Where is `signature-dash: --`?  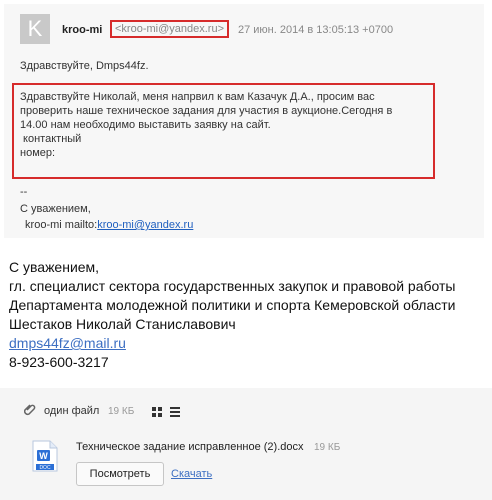 signature-dash: -- is located at coordinates (24, 192).